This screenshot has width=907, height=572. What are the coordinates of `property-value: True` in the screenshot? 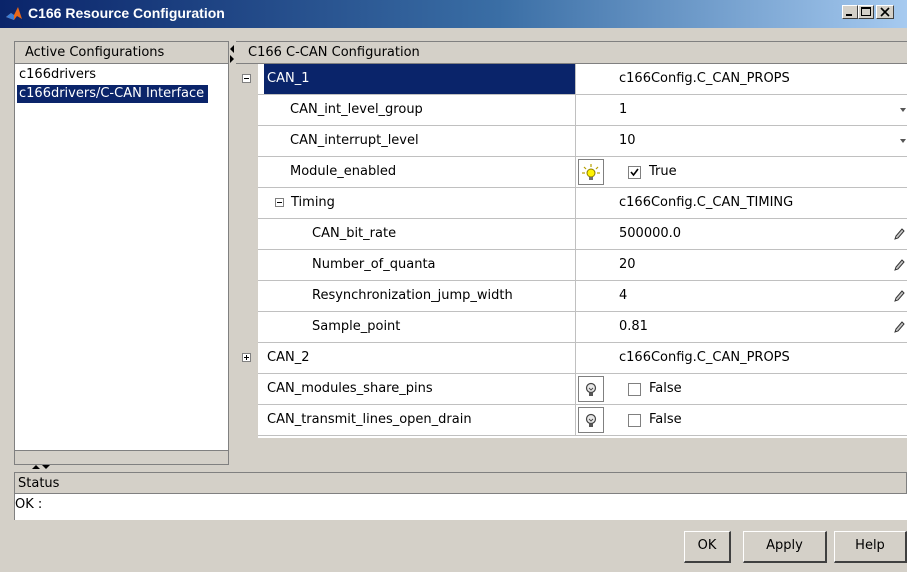 It's located at (663, 171).